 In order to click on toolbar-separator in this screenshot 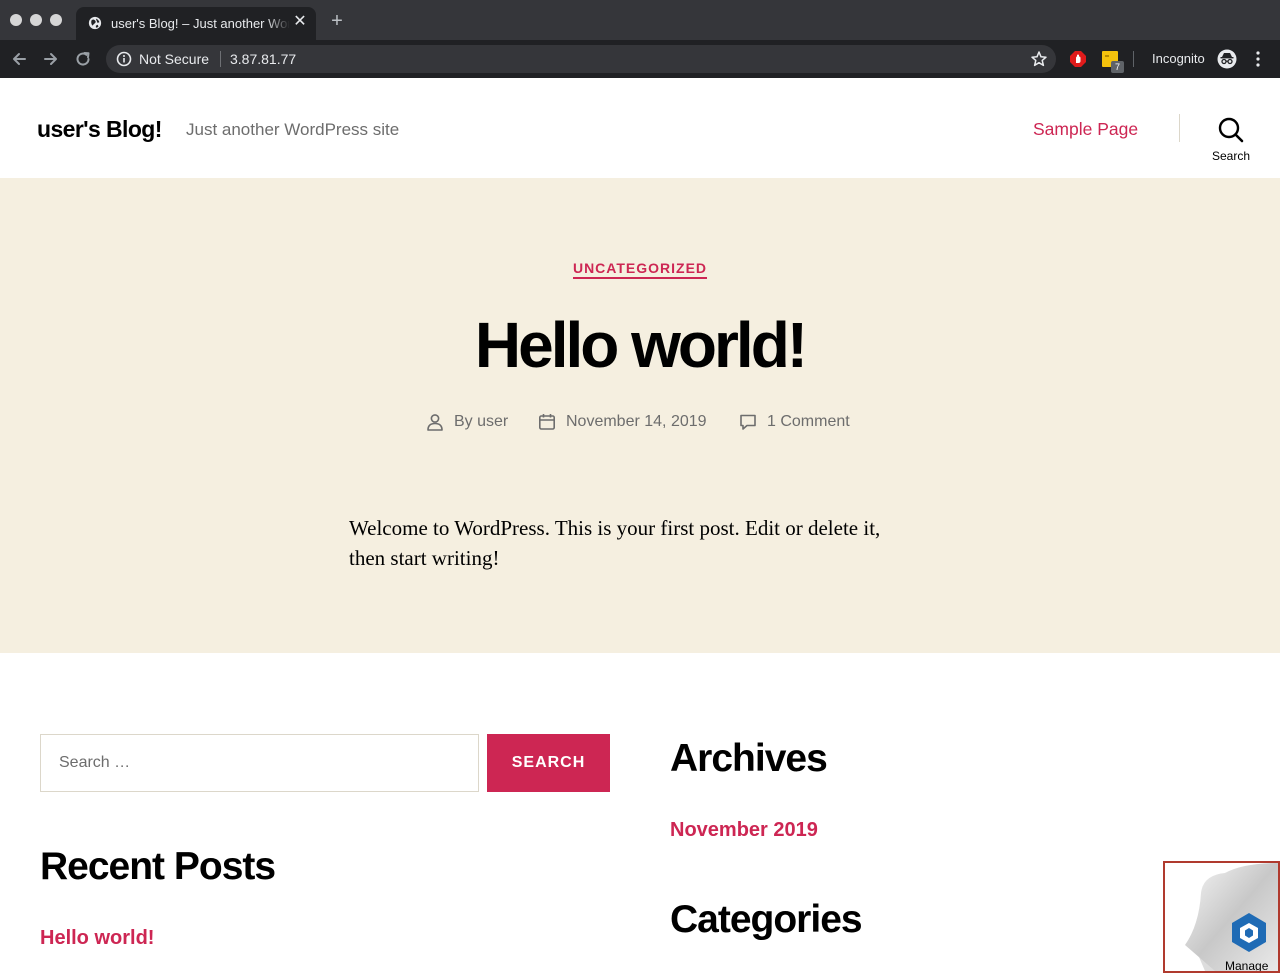, I will do `click(1133, 59)`.